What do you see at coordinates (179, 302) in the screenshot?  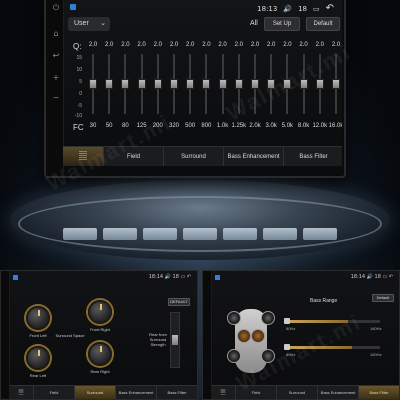 I see `surround-default-button: DEFAULT` at bounding box center [179, 302].